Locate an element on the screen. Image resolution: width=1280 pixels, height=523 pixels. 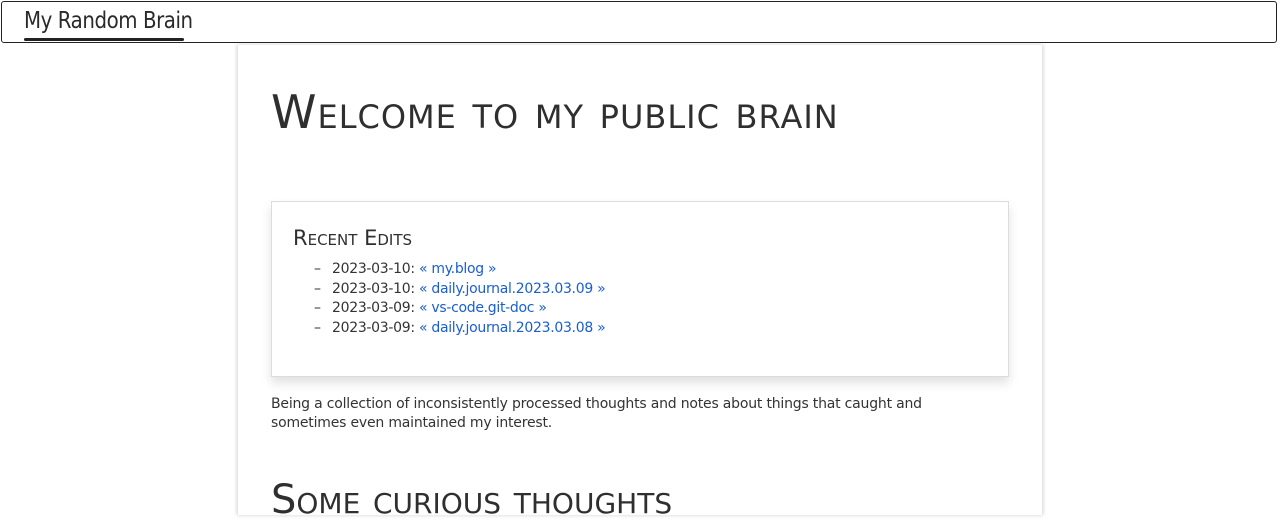
section-heading: Some curious thoughts is located at coordinates (472, 500).